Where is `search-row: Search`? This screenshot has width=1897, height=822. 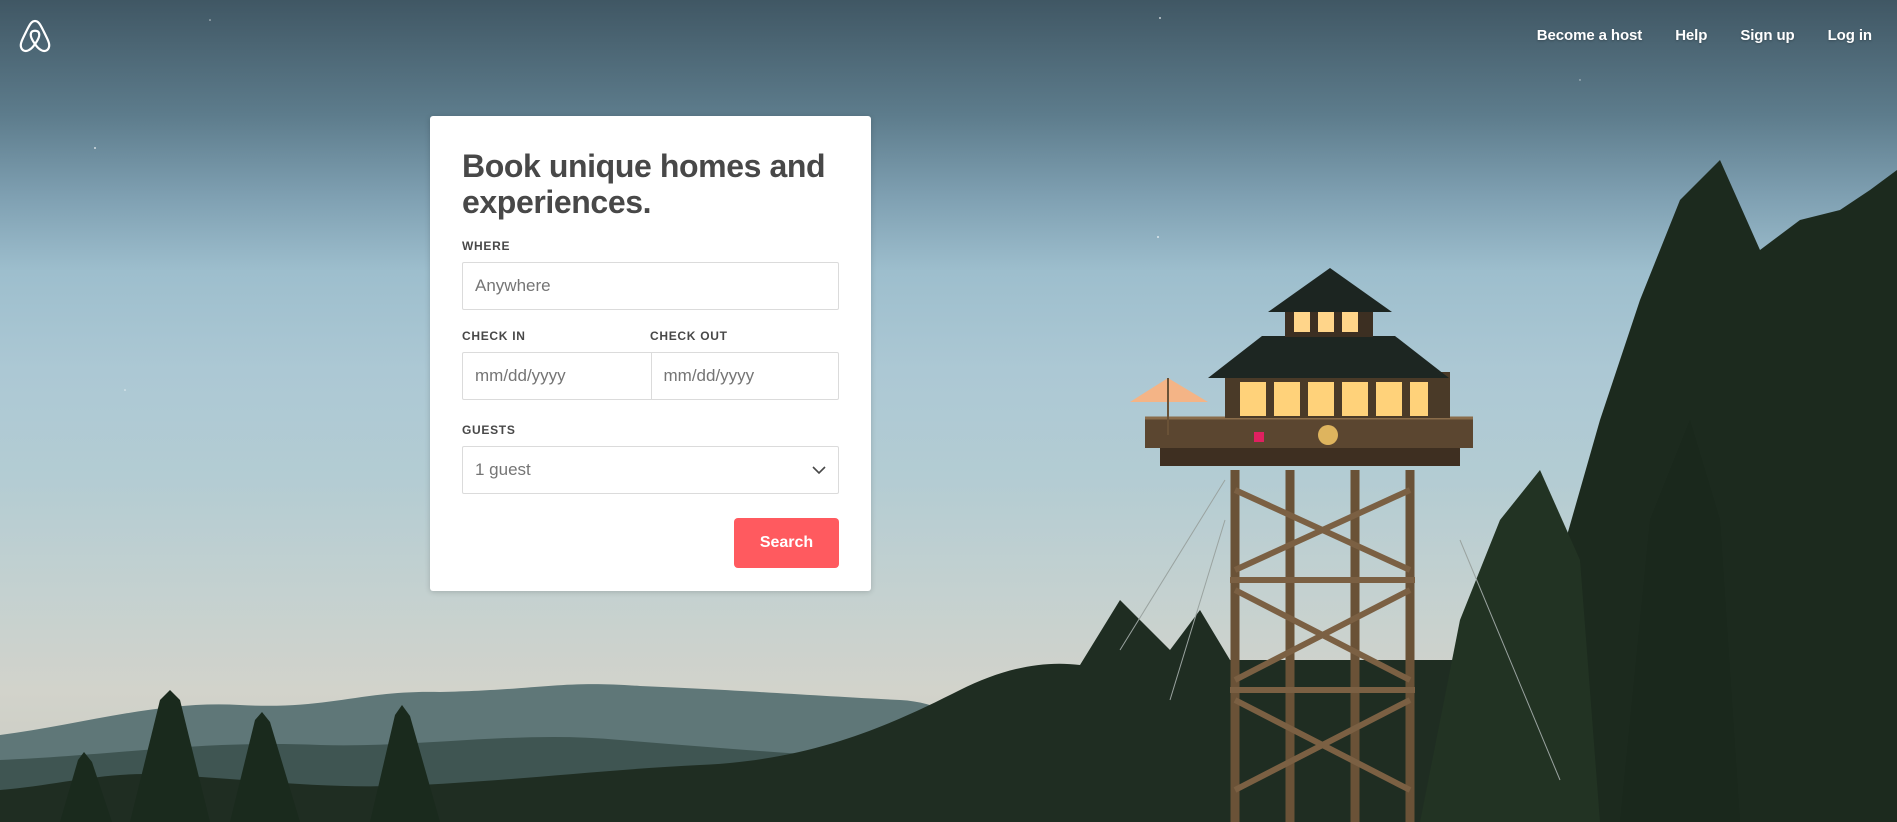
search-row: Search is located at coordinates (650, 543).